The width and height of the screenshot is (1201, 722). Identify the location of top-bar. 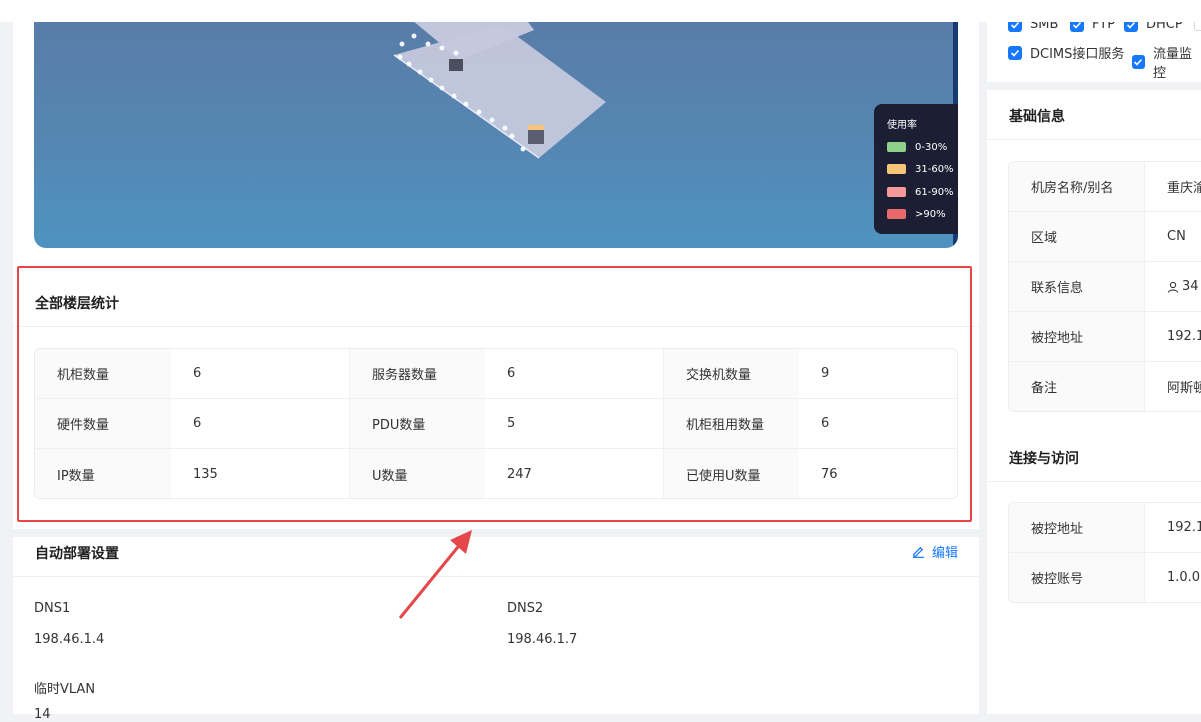
(600, 11).